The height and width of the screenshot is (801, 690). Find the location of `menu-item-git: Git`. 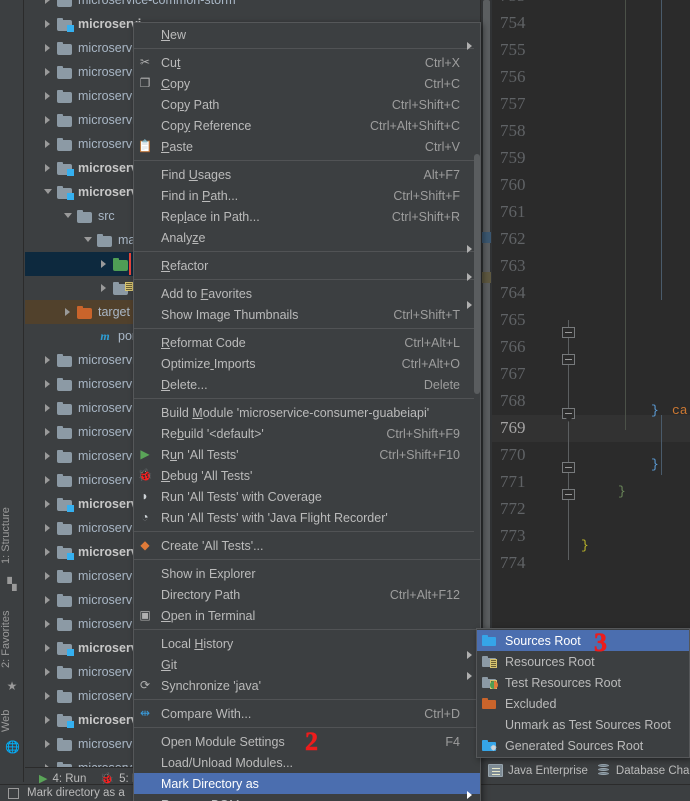

menu-item-git: Git is located at coordinates (307, 667).